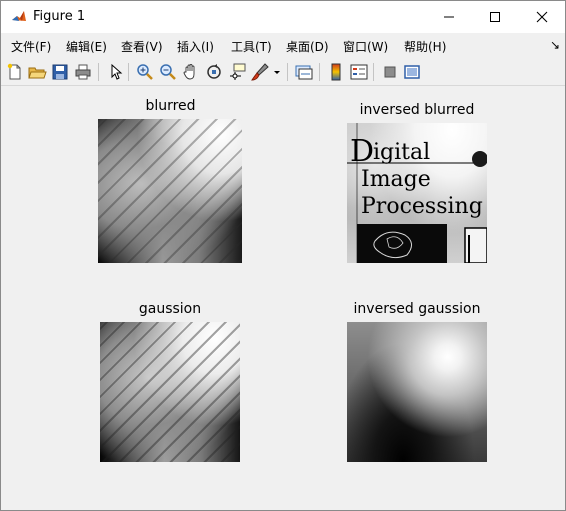 Image resolution: width=566 pixels, height=511 pixels. I want to click on gaussion-image, so click(170, 392).